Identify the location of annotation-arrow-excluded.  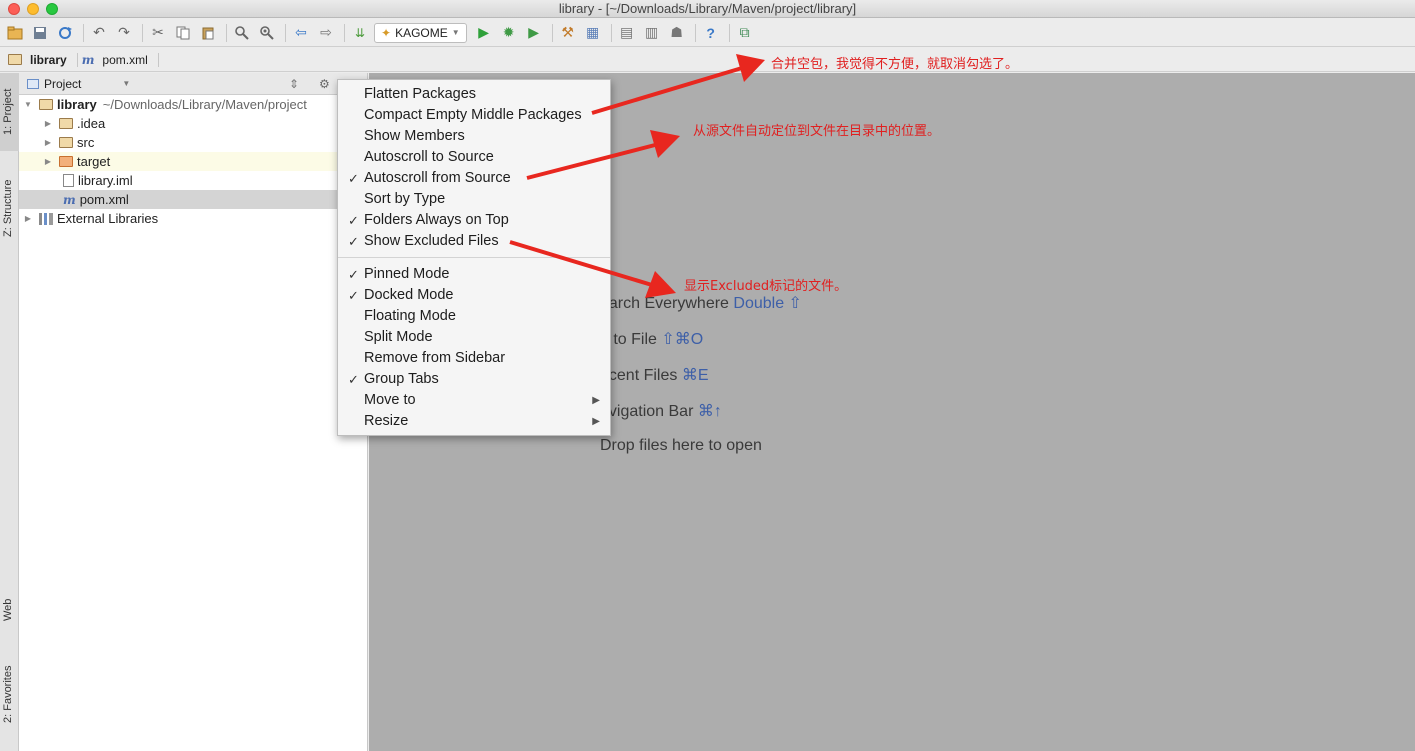
(592, 269).